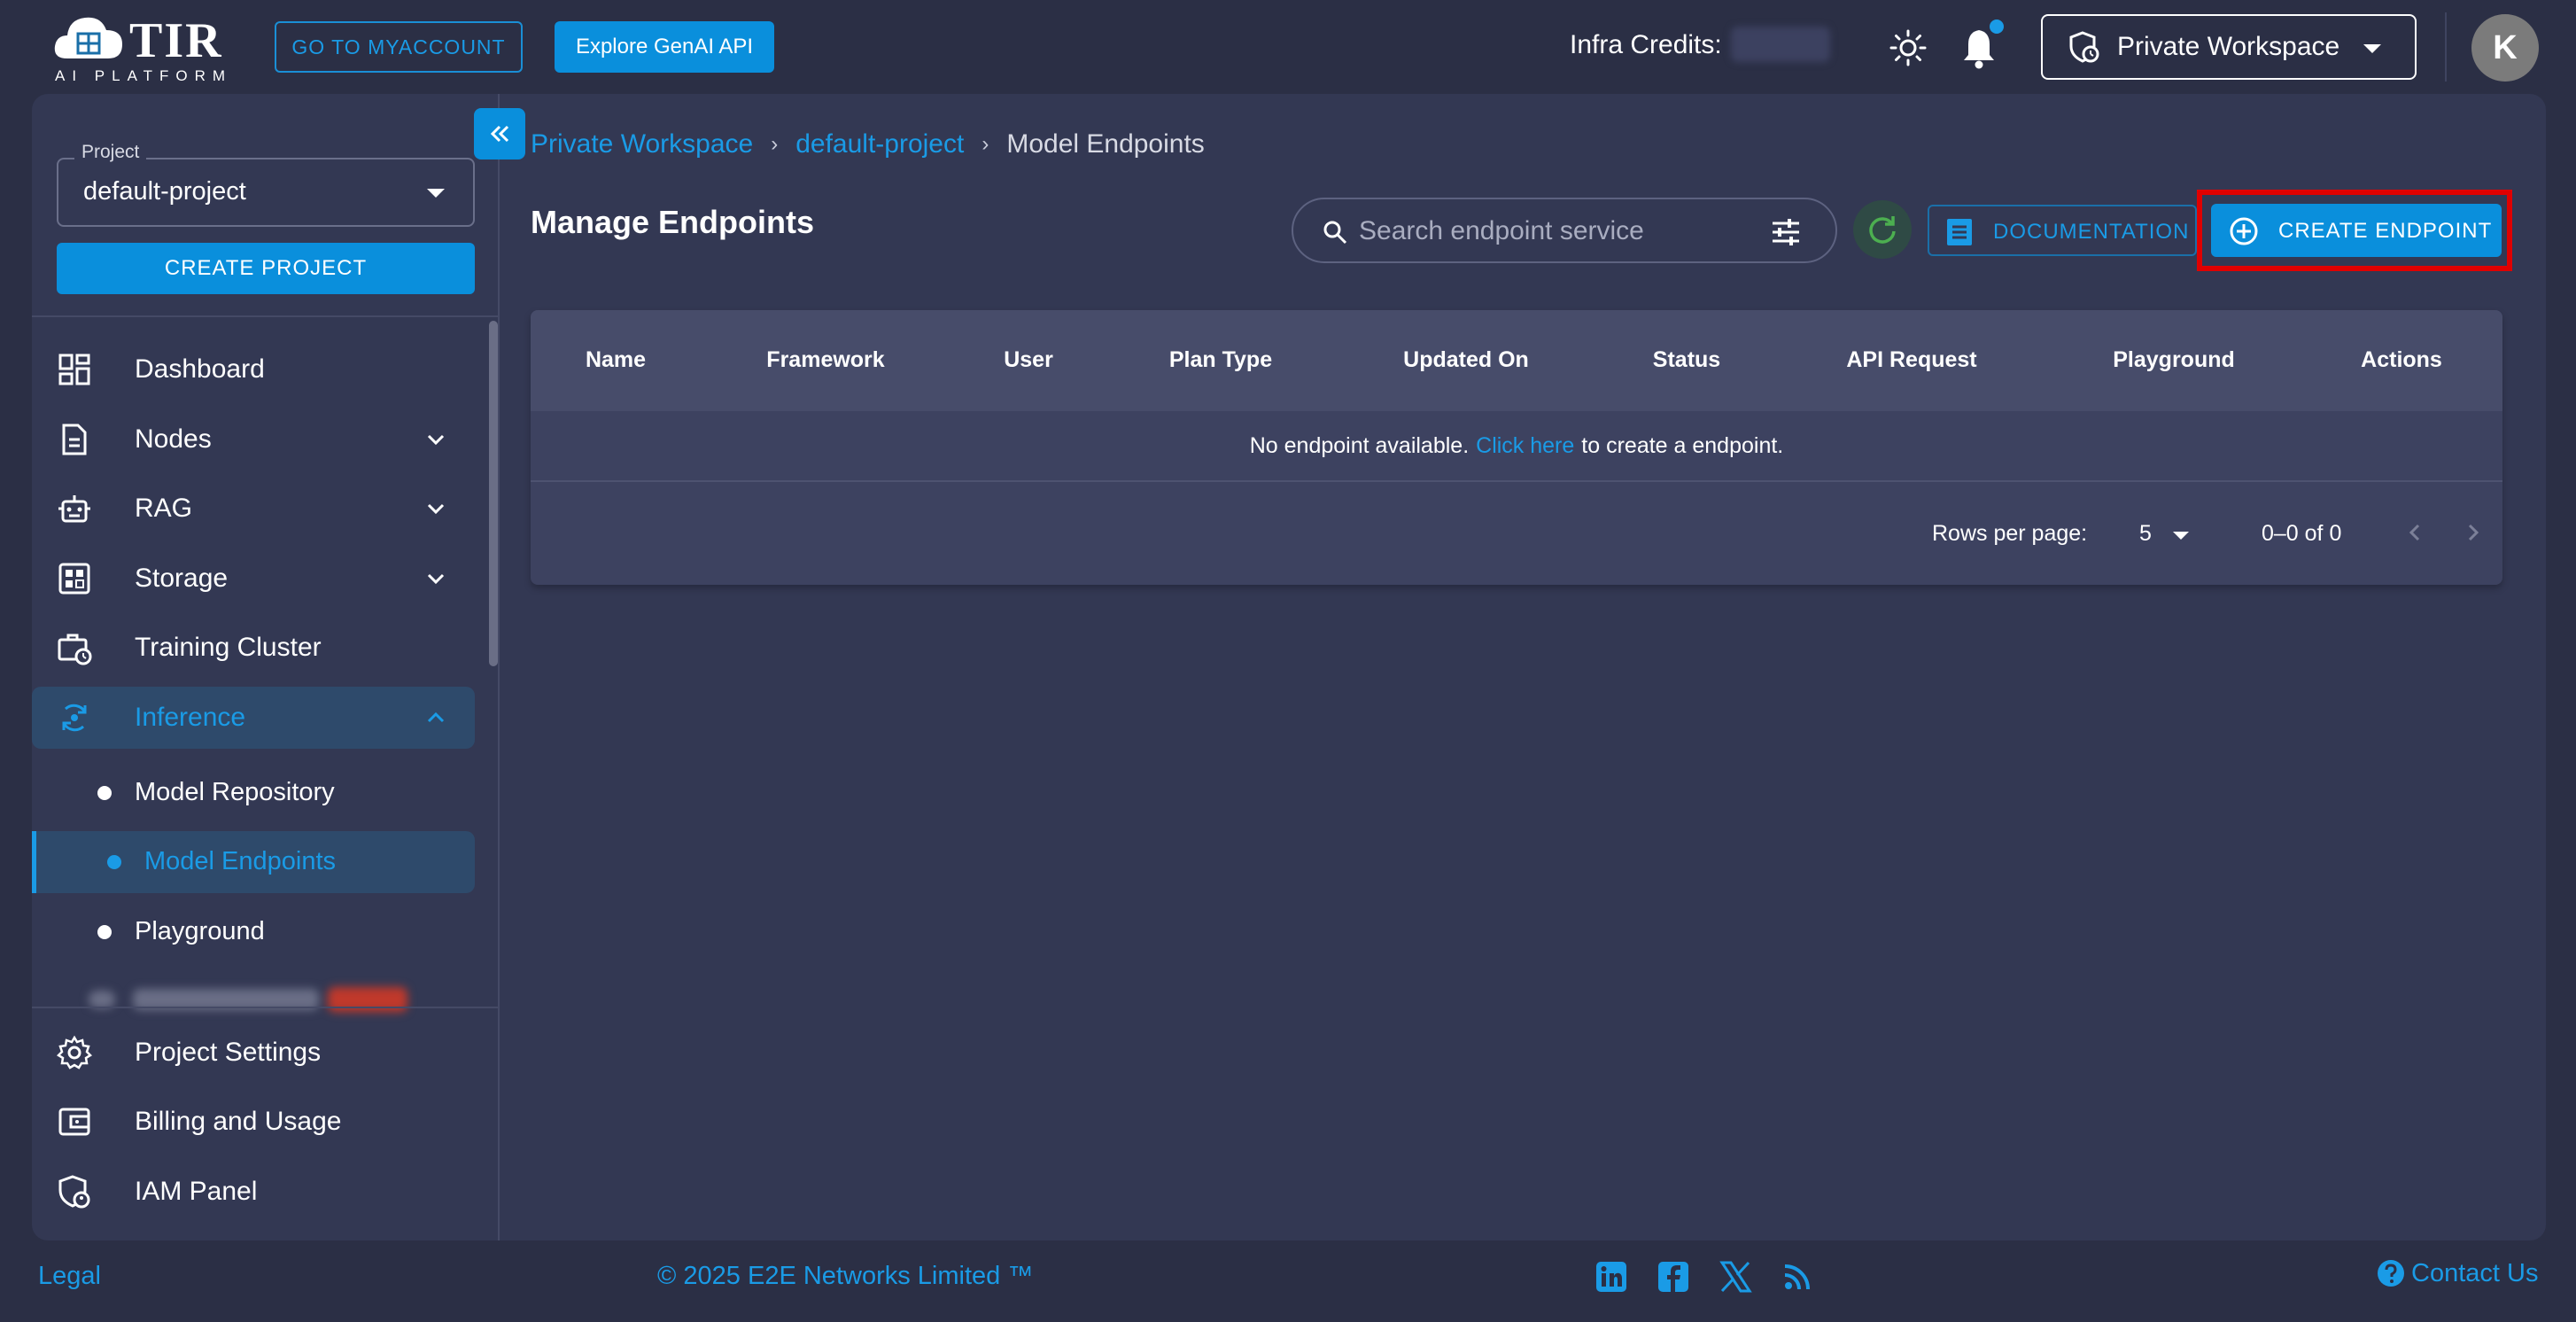 The height and width of the screenshot is (1322, 2576). I want to click on tir-logo: TIR AI PLATFORM, so click(142, 47).